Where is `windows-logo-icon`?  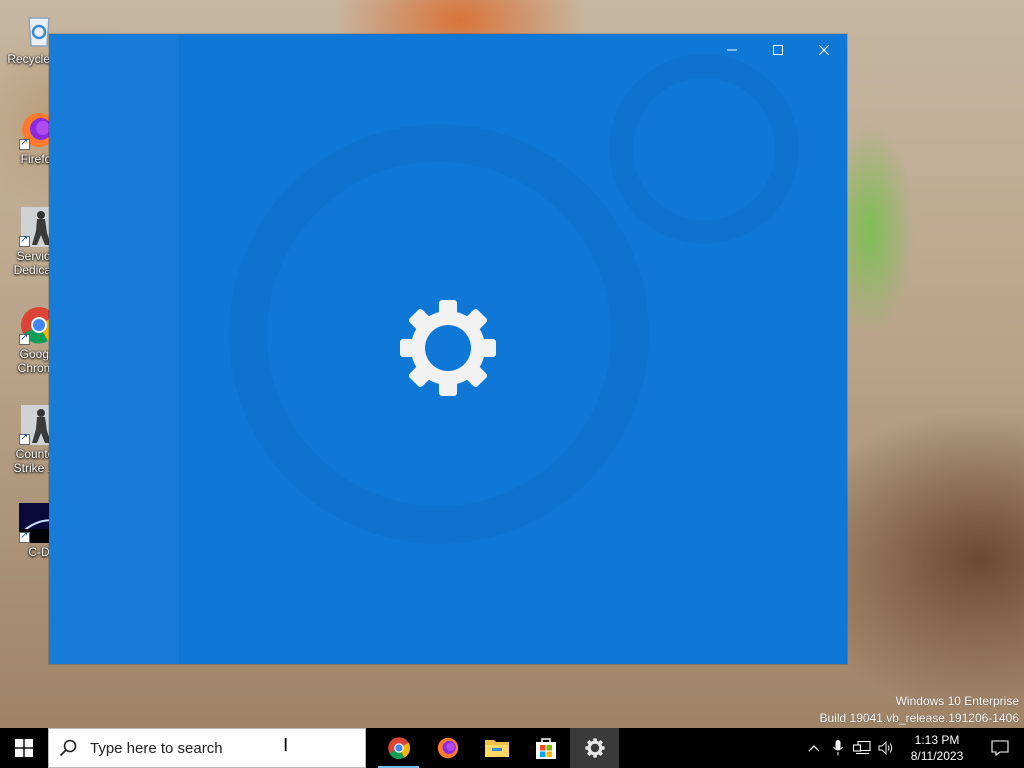 windows-logo-icon is located at coordinates (24, 748).